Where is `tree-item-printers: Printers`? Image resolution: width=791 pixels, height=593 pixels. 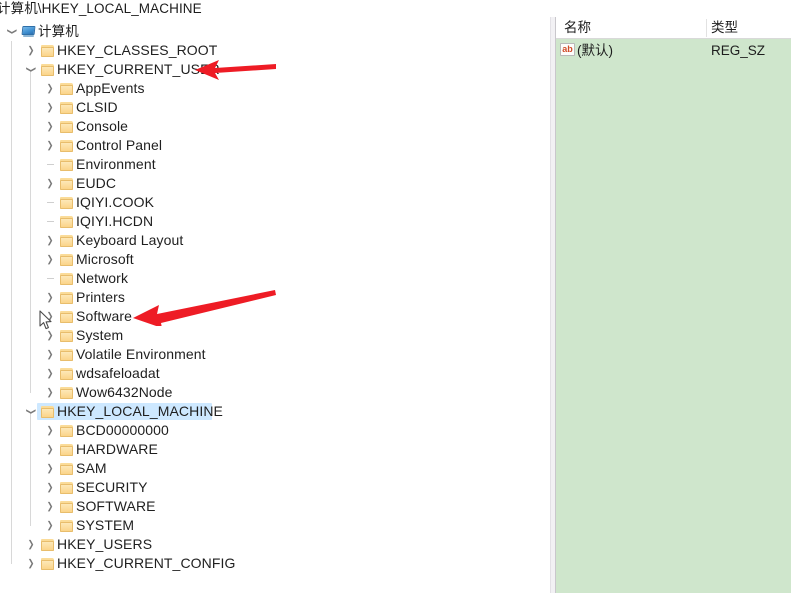
tree-item-printers: Printers is located at coordinates (275, 297).